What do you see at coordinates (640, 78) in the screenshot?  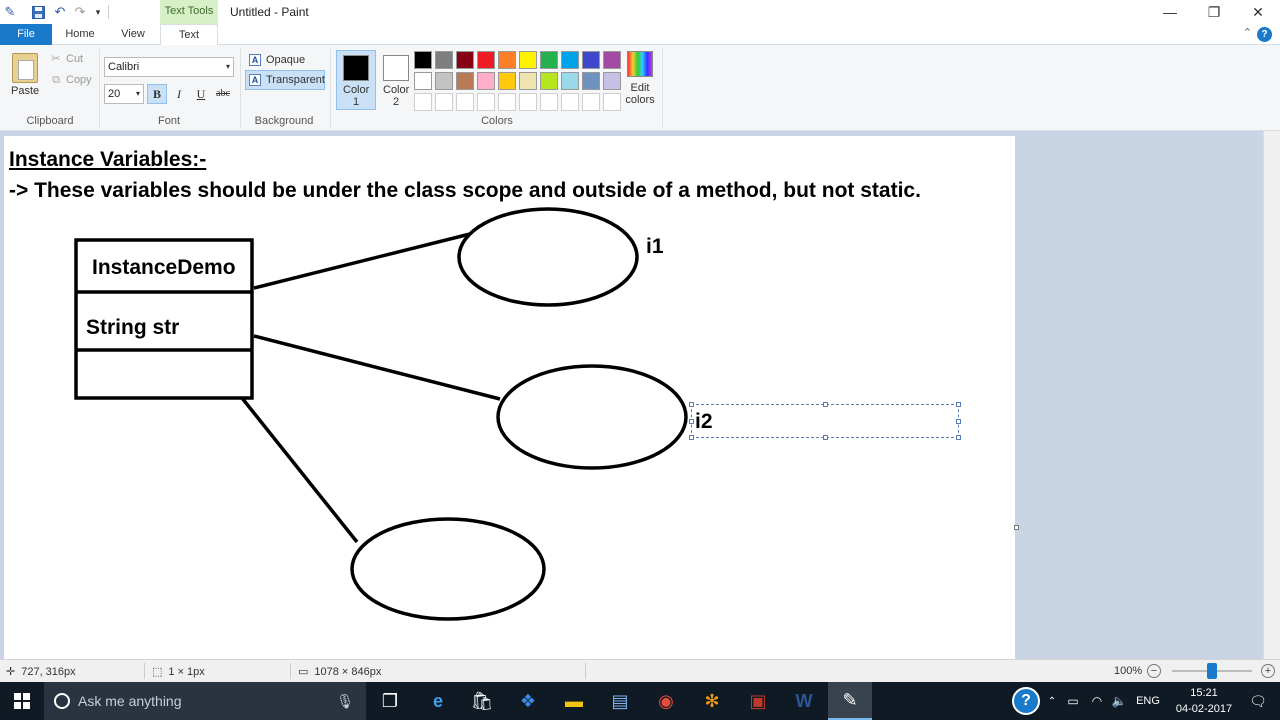 I see `edit-colors-button: Edit colors` at bounding box center [640, 78].